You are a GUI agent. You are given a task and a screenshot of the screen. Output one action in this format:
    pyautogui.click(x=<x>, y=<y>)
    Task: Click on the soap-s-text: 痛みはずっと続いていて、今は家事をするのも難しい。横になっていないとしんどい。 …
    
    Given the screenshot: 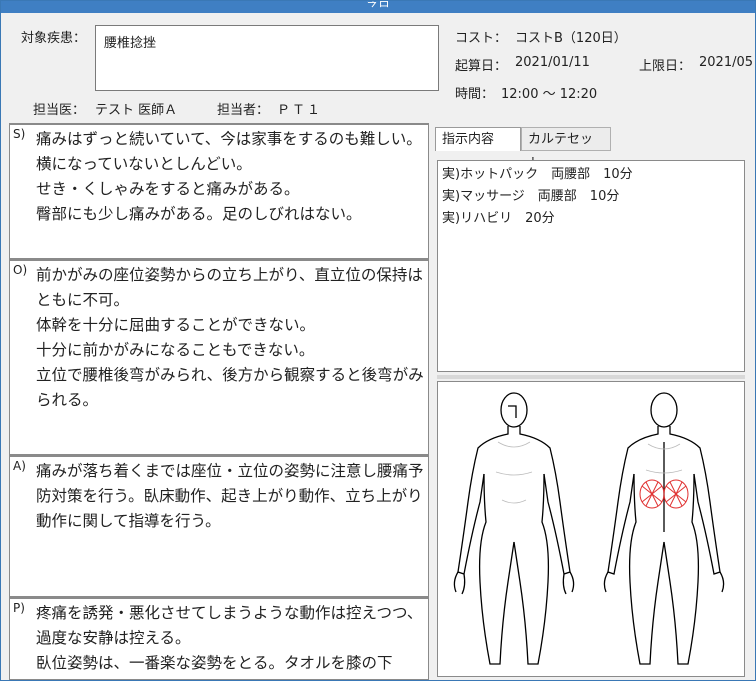 What is the action you would take?
    pyautogui.click(x=230, y=177)
    